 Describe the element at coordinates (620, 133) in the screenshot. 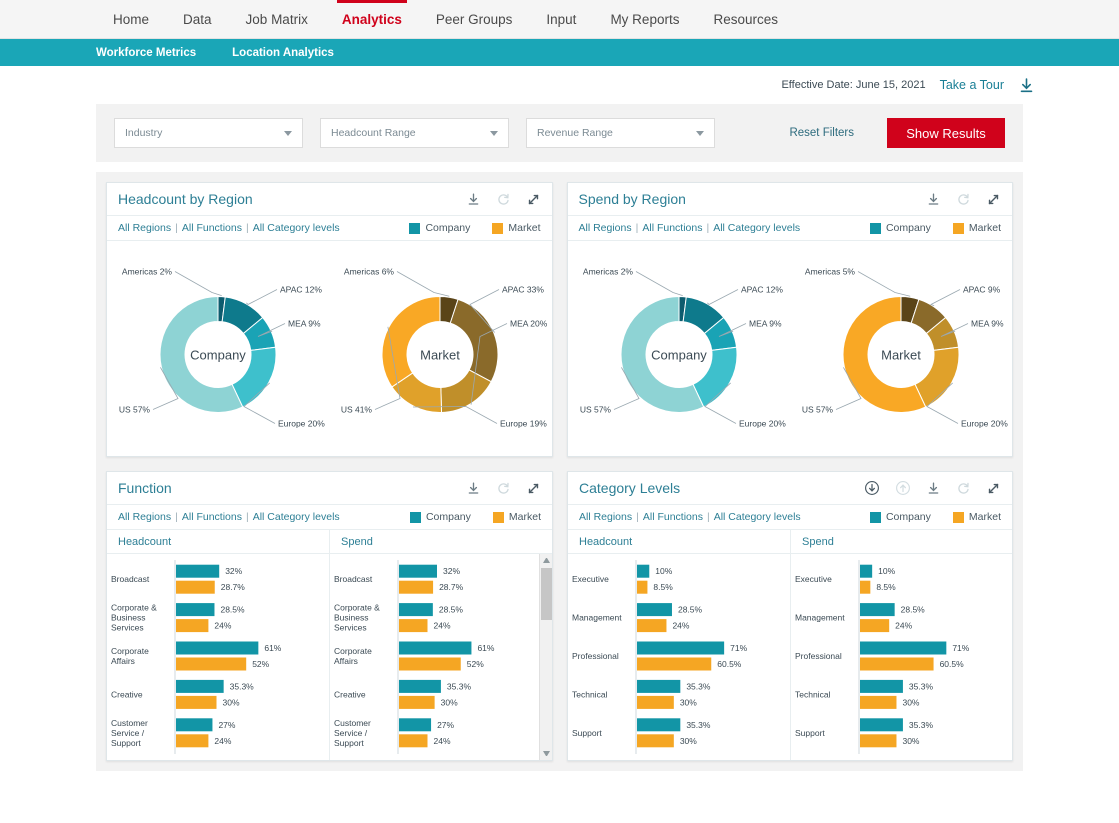

I see `revenue-range-select: Revenue Range` at that location.